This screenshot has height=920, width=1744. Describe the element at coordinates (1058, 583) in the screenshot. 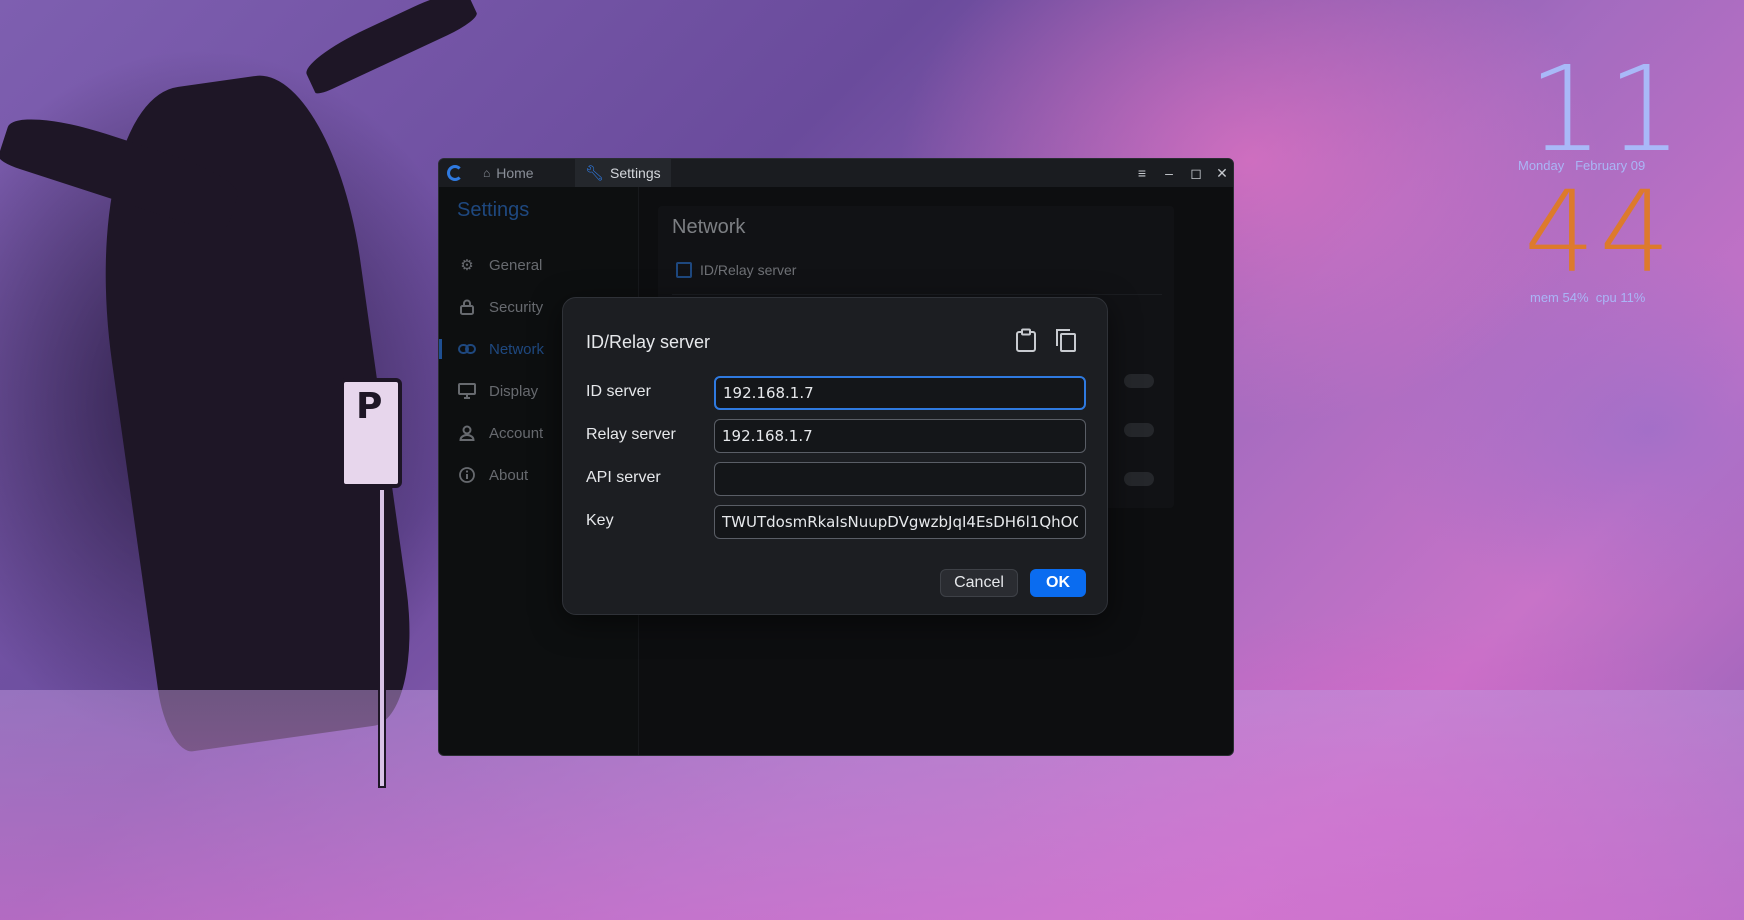

I see `ok-button: OK` at that location.